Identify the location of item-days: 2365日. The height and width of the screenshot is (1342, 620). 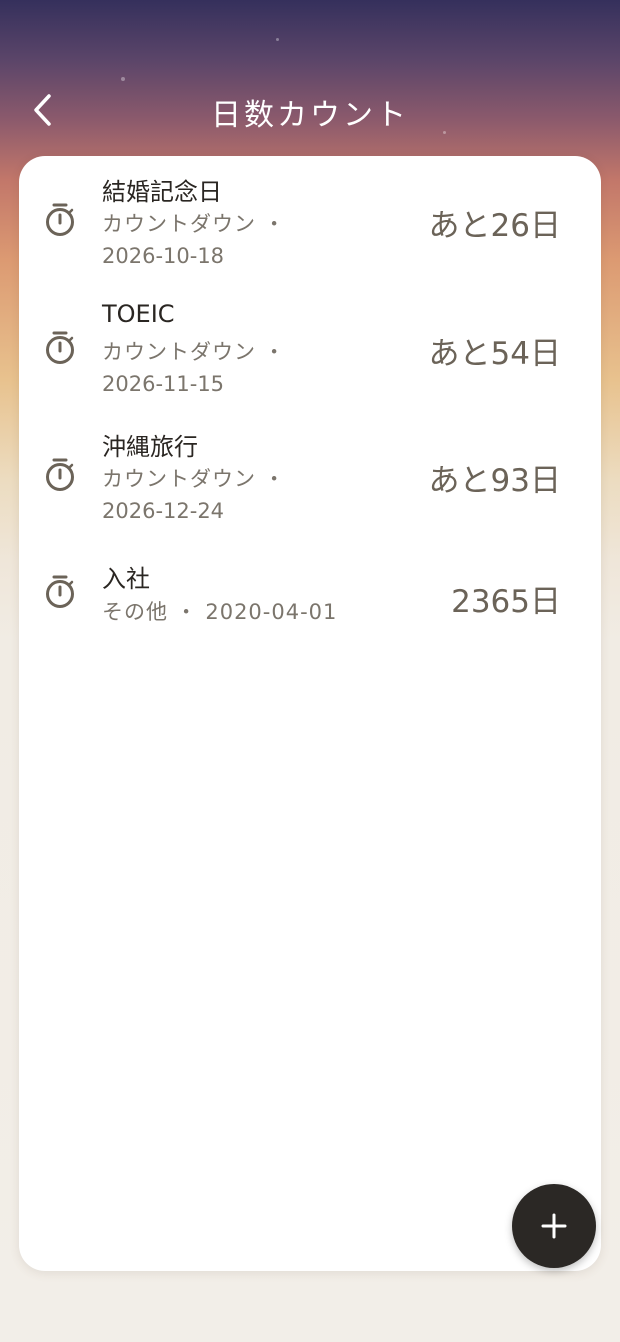
(506, 602).